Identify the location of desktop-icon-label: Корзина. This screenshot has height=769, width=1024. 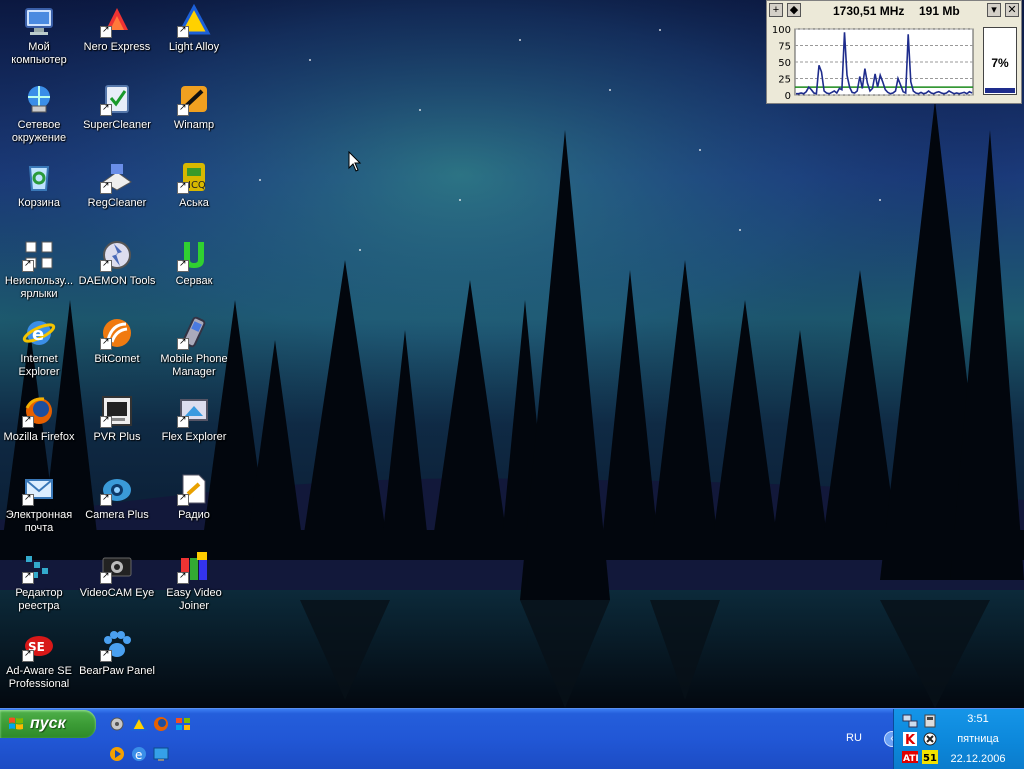
(39, 203).